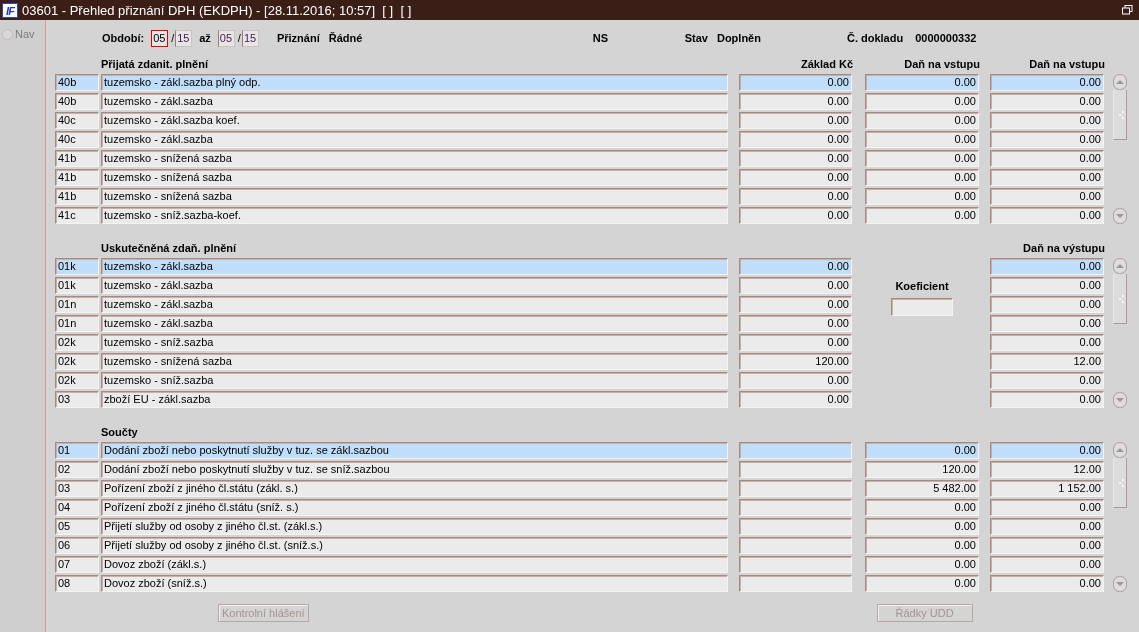 The width and height of the screenshot is (1139, 632). Describe the element at coordinates (77, 545) in the screenshot. I see `code-field: 06` at that location.